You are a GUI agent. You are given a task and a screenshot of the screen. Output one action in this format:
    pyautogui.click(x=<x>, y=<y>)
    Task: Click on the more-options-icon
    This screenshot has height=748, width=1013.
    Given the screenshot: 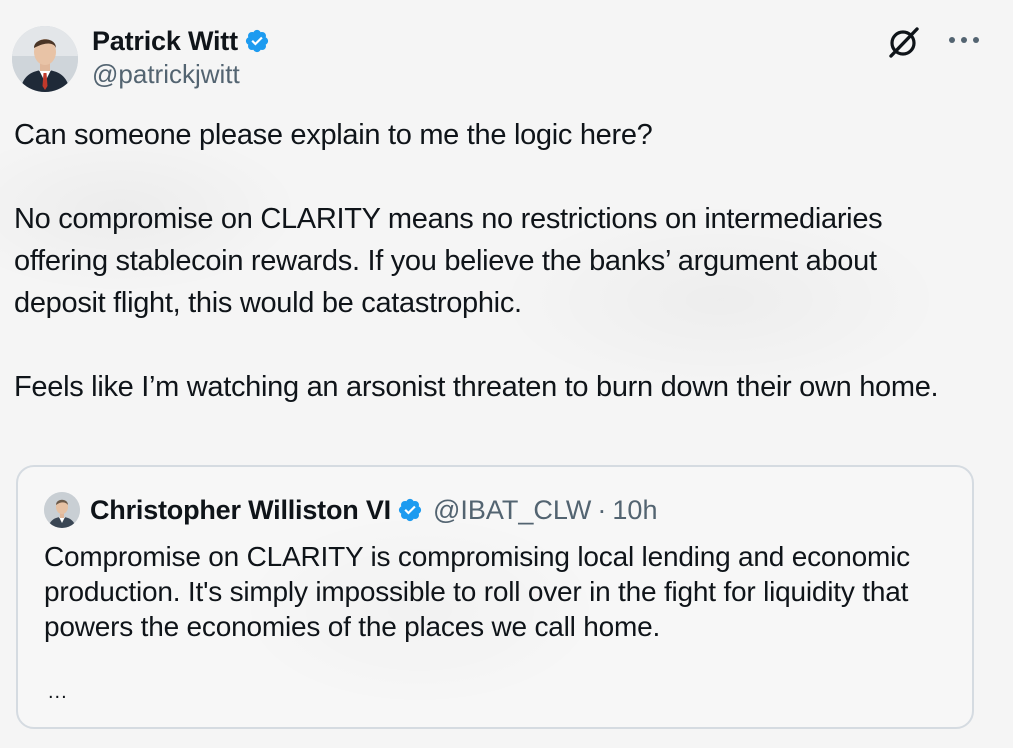 What is the action you would take?
    pyautogui.click(x=964, y=40)
    